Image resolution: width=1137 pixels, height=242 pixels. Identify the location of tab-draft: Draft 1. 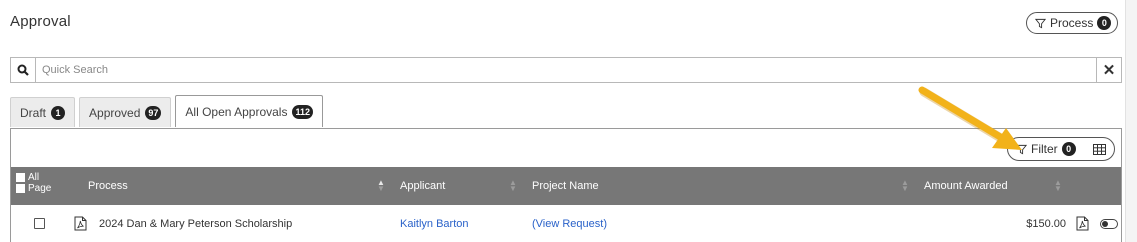
(43, 112).